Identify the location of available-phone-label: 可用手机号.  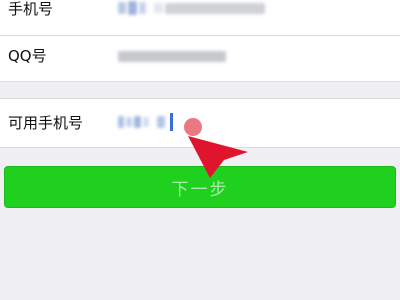
(46, 123).